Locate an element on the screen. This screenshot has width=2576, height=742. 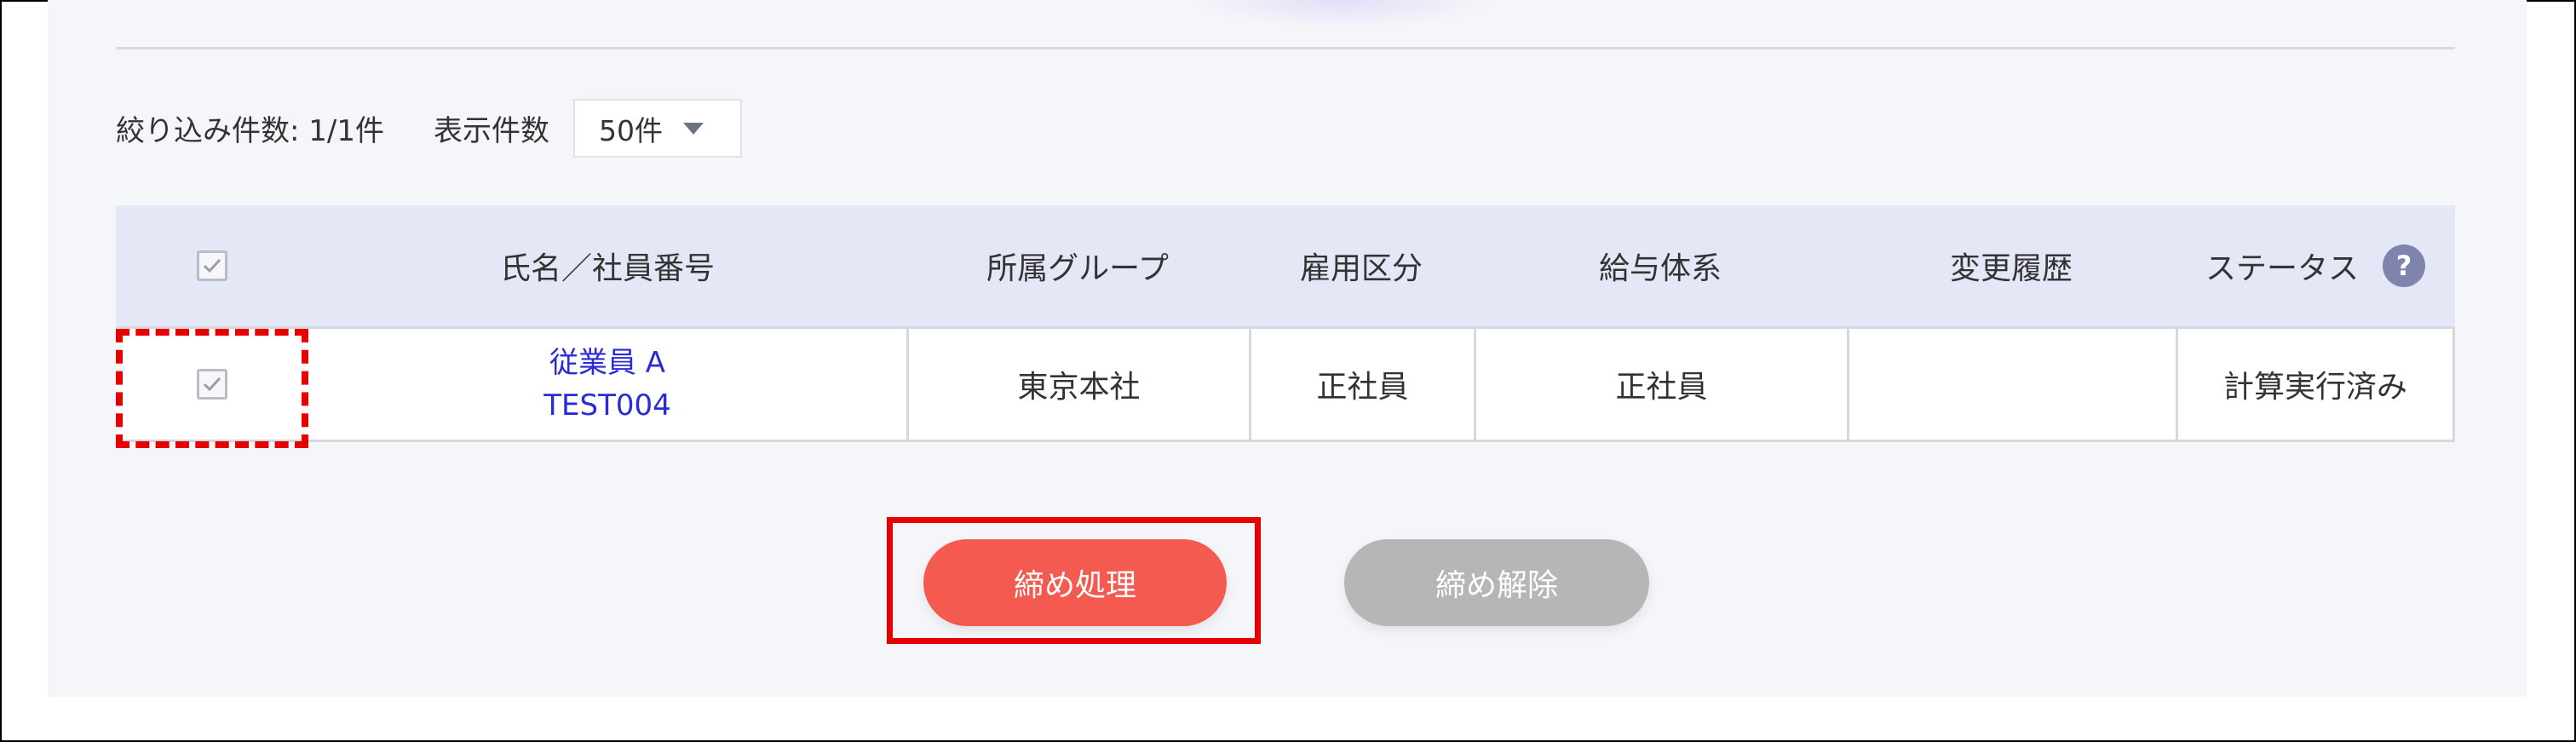
header-status-cell: ステータス ? is located at coordinates (2316, 265).